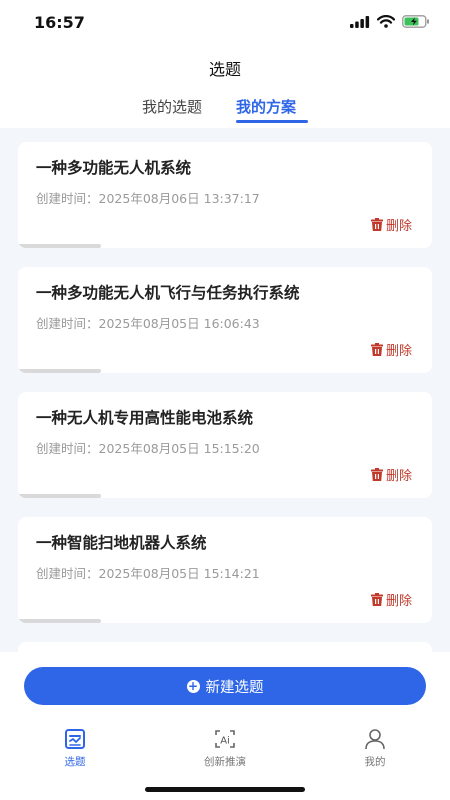 Image resolution: width=450 pixels, height=800 pixels. Describe the element at coordinates (59, 22) in the screenshot. I see `status-time: 16:57` at that location.